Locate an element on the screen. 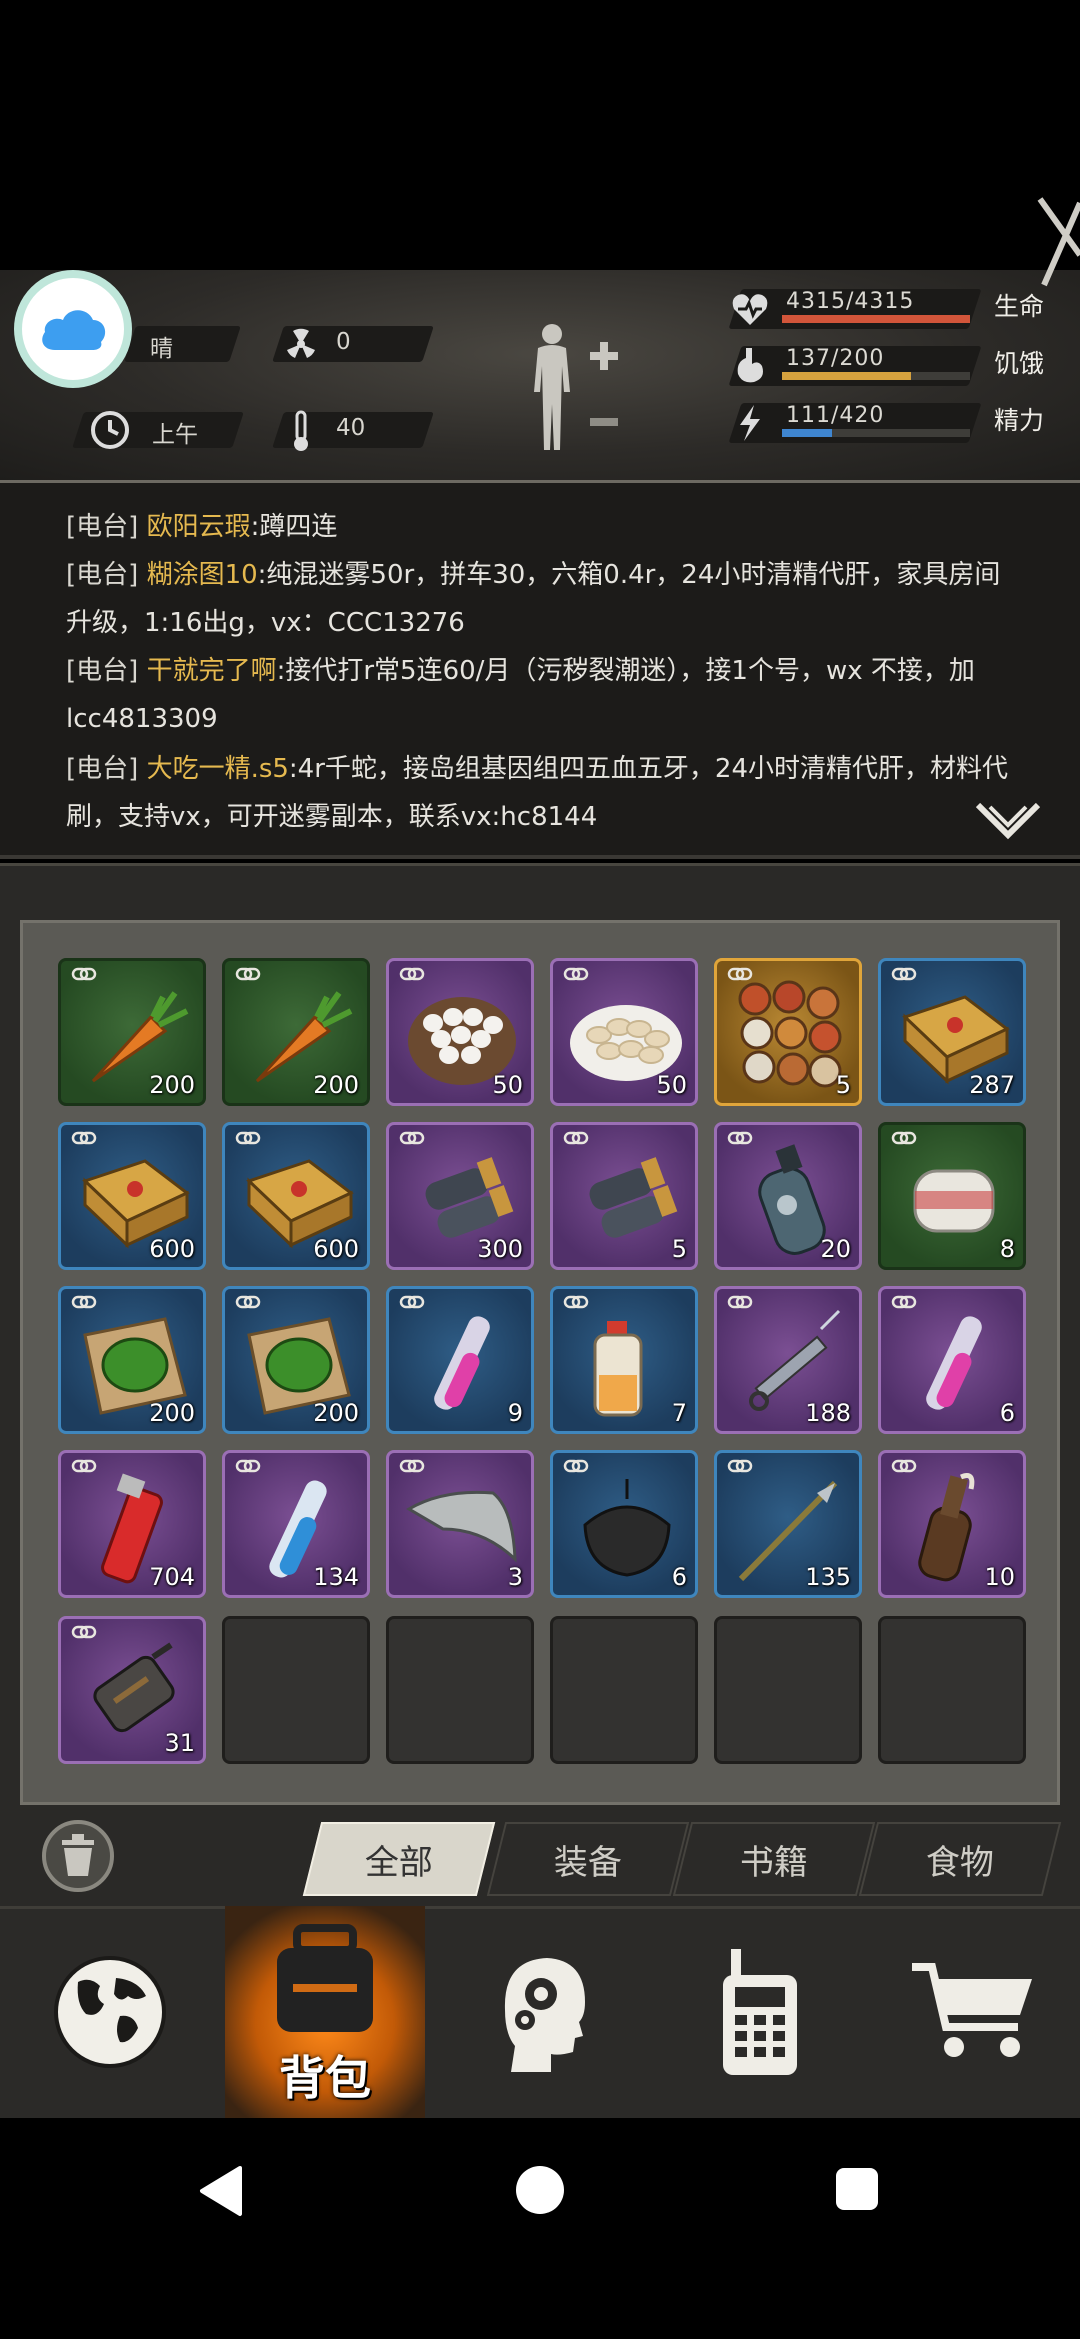  item-count: 287 is located at coordinates (992, 1085).